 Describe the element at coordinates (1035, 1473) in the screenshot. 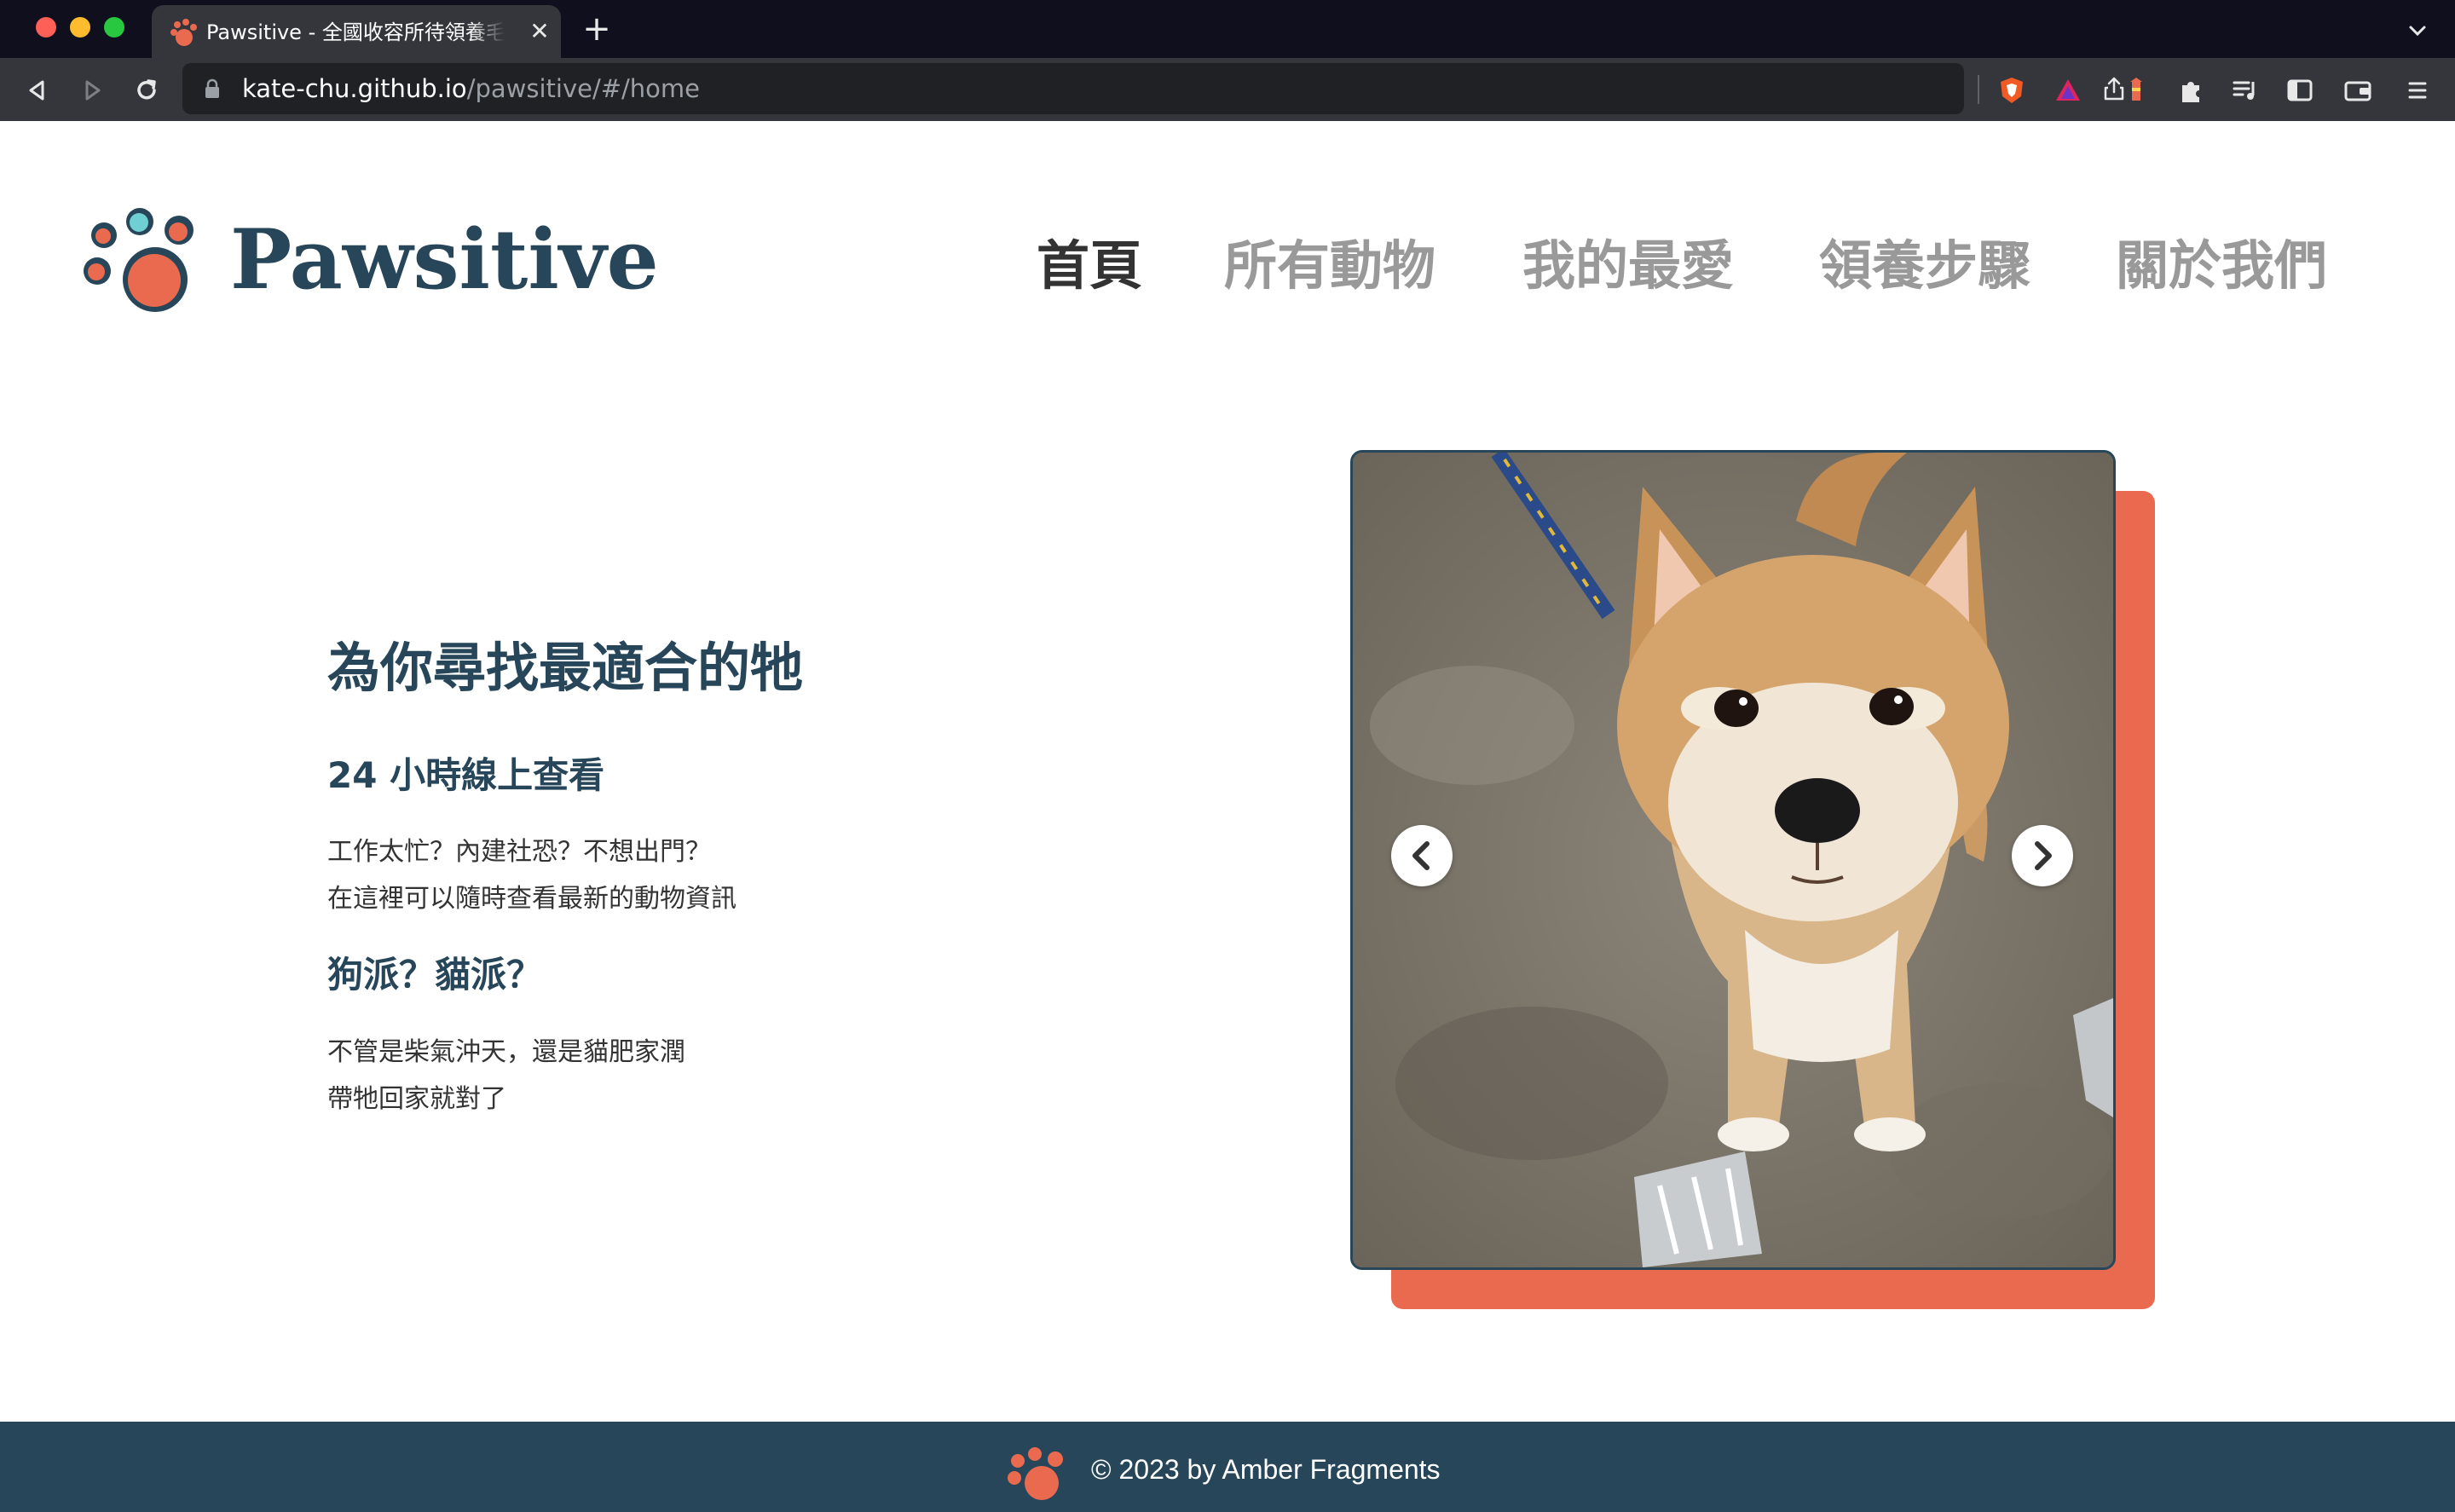

I see `paw-icon` at that location.